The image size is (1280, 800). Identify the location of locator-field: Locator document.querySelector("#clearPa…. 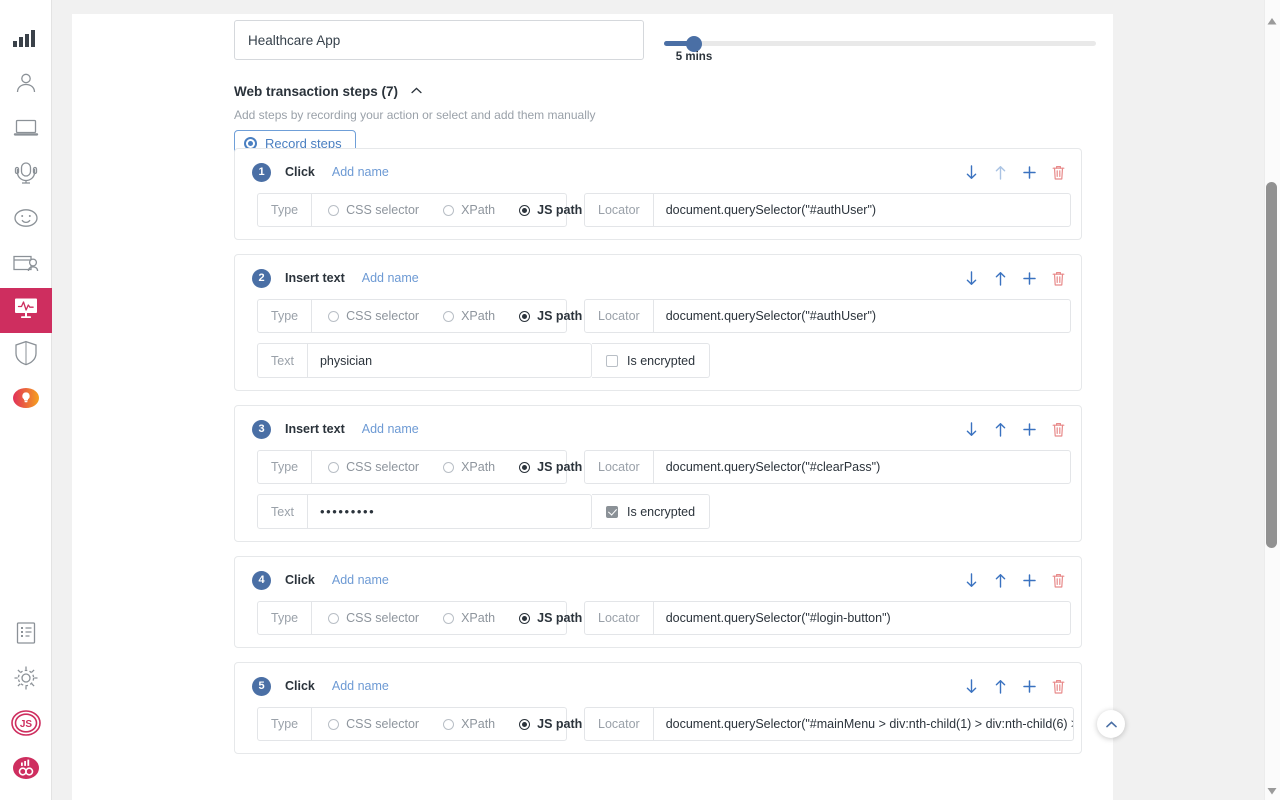
(827, 467).